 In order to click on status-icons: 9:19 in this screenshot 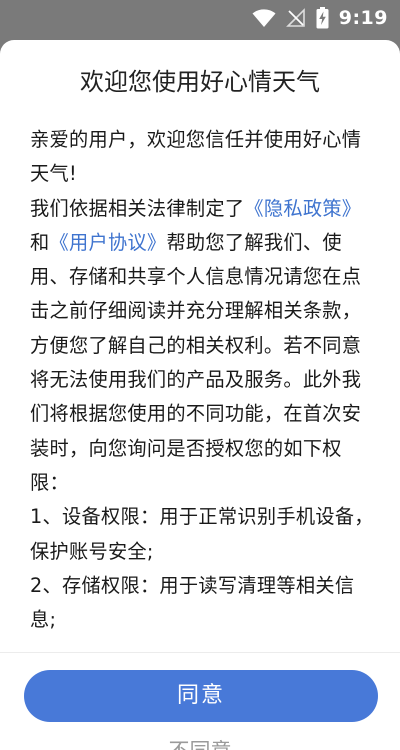, I will do `click(320, 18)`.